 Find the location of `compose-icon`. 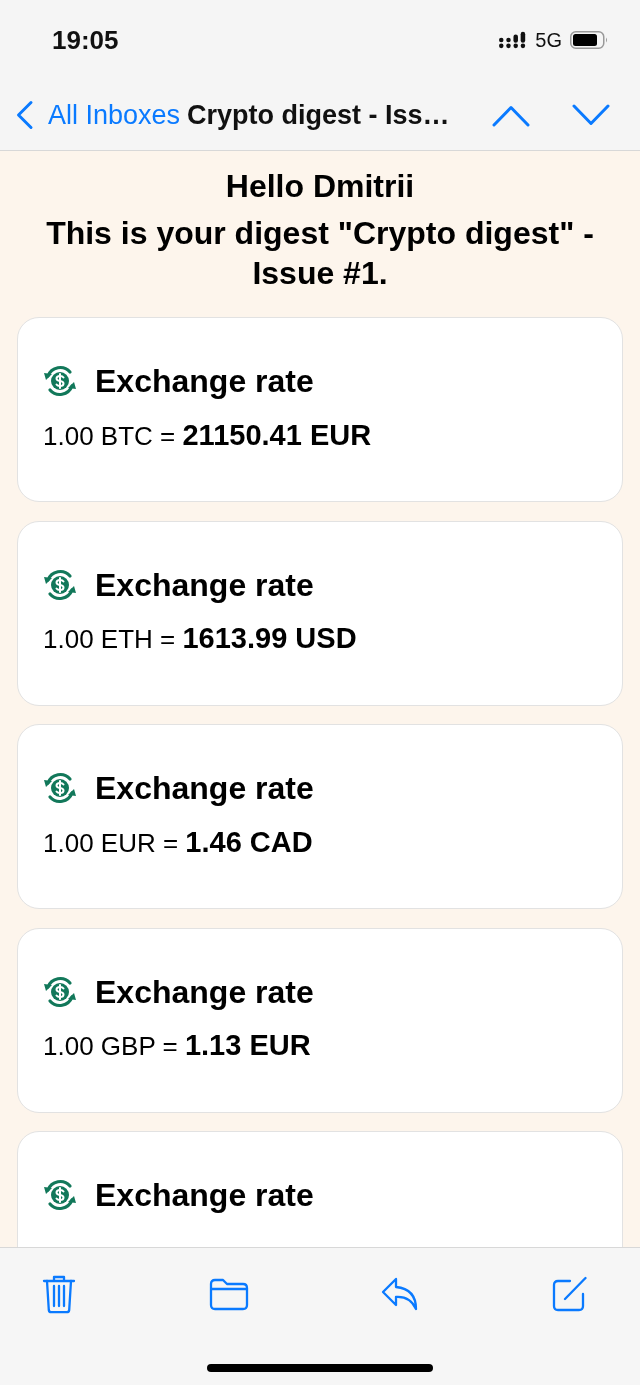

compose-icon is located at coordinates (569, 1294).